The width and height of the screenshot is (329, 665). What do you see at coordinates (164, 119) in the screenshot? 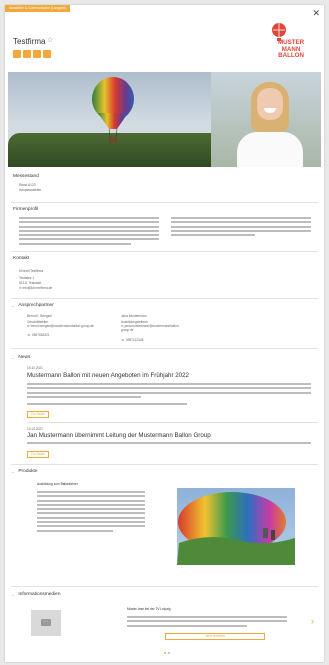
I see `hero-image` at bounding box center [164, 119].